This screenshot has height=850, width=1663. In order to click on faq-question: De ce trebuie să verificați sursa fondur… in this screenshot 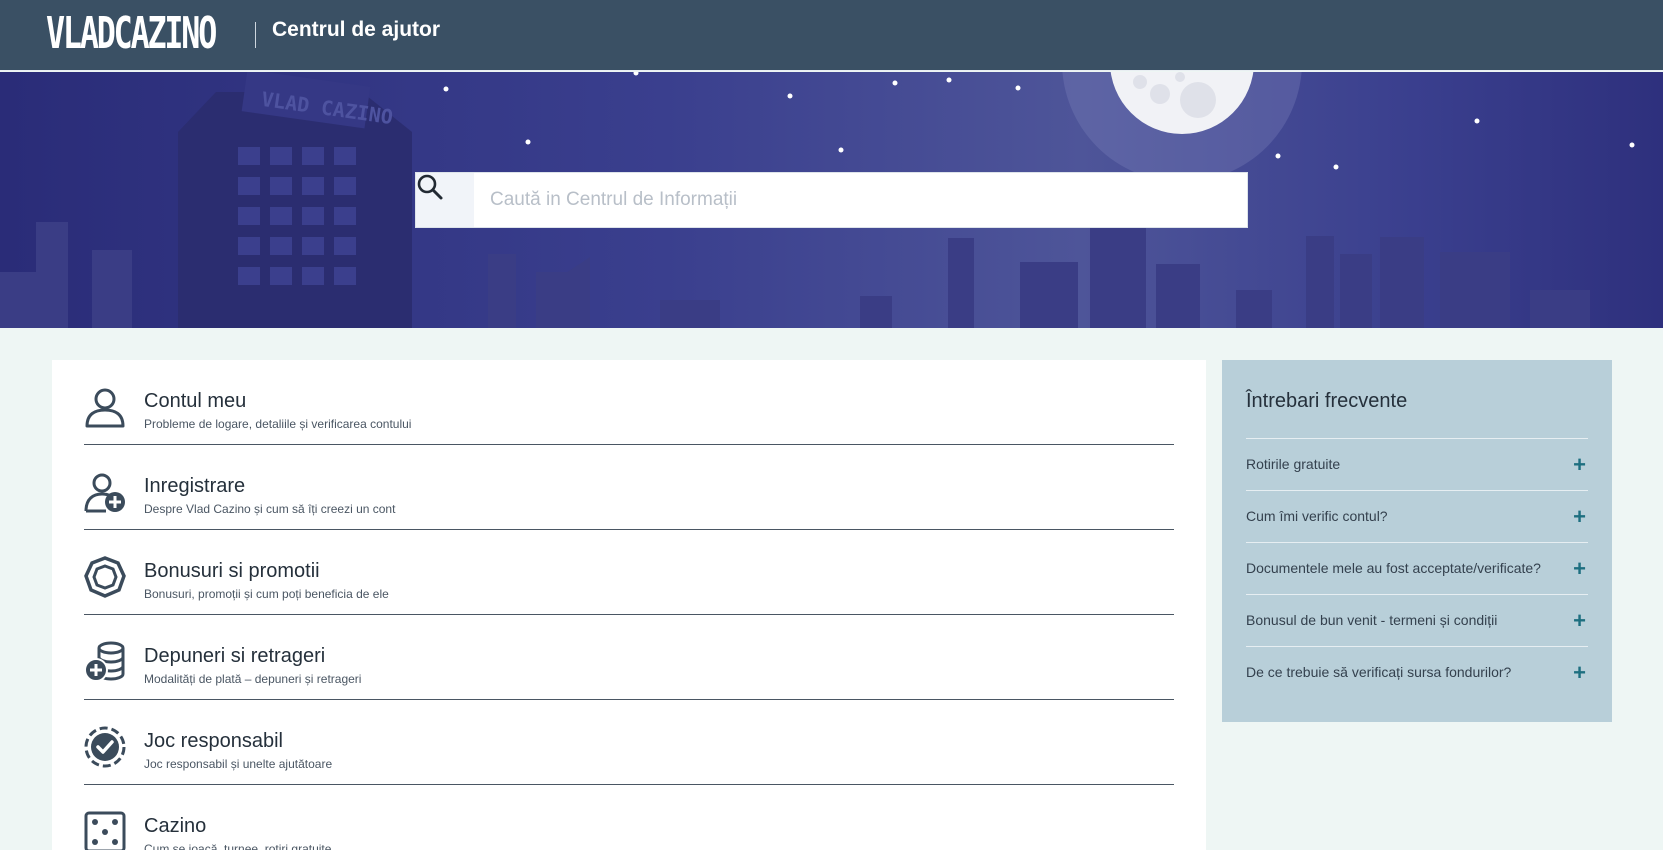, I will do `click(1379, 672)`.